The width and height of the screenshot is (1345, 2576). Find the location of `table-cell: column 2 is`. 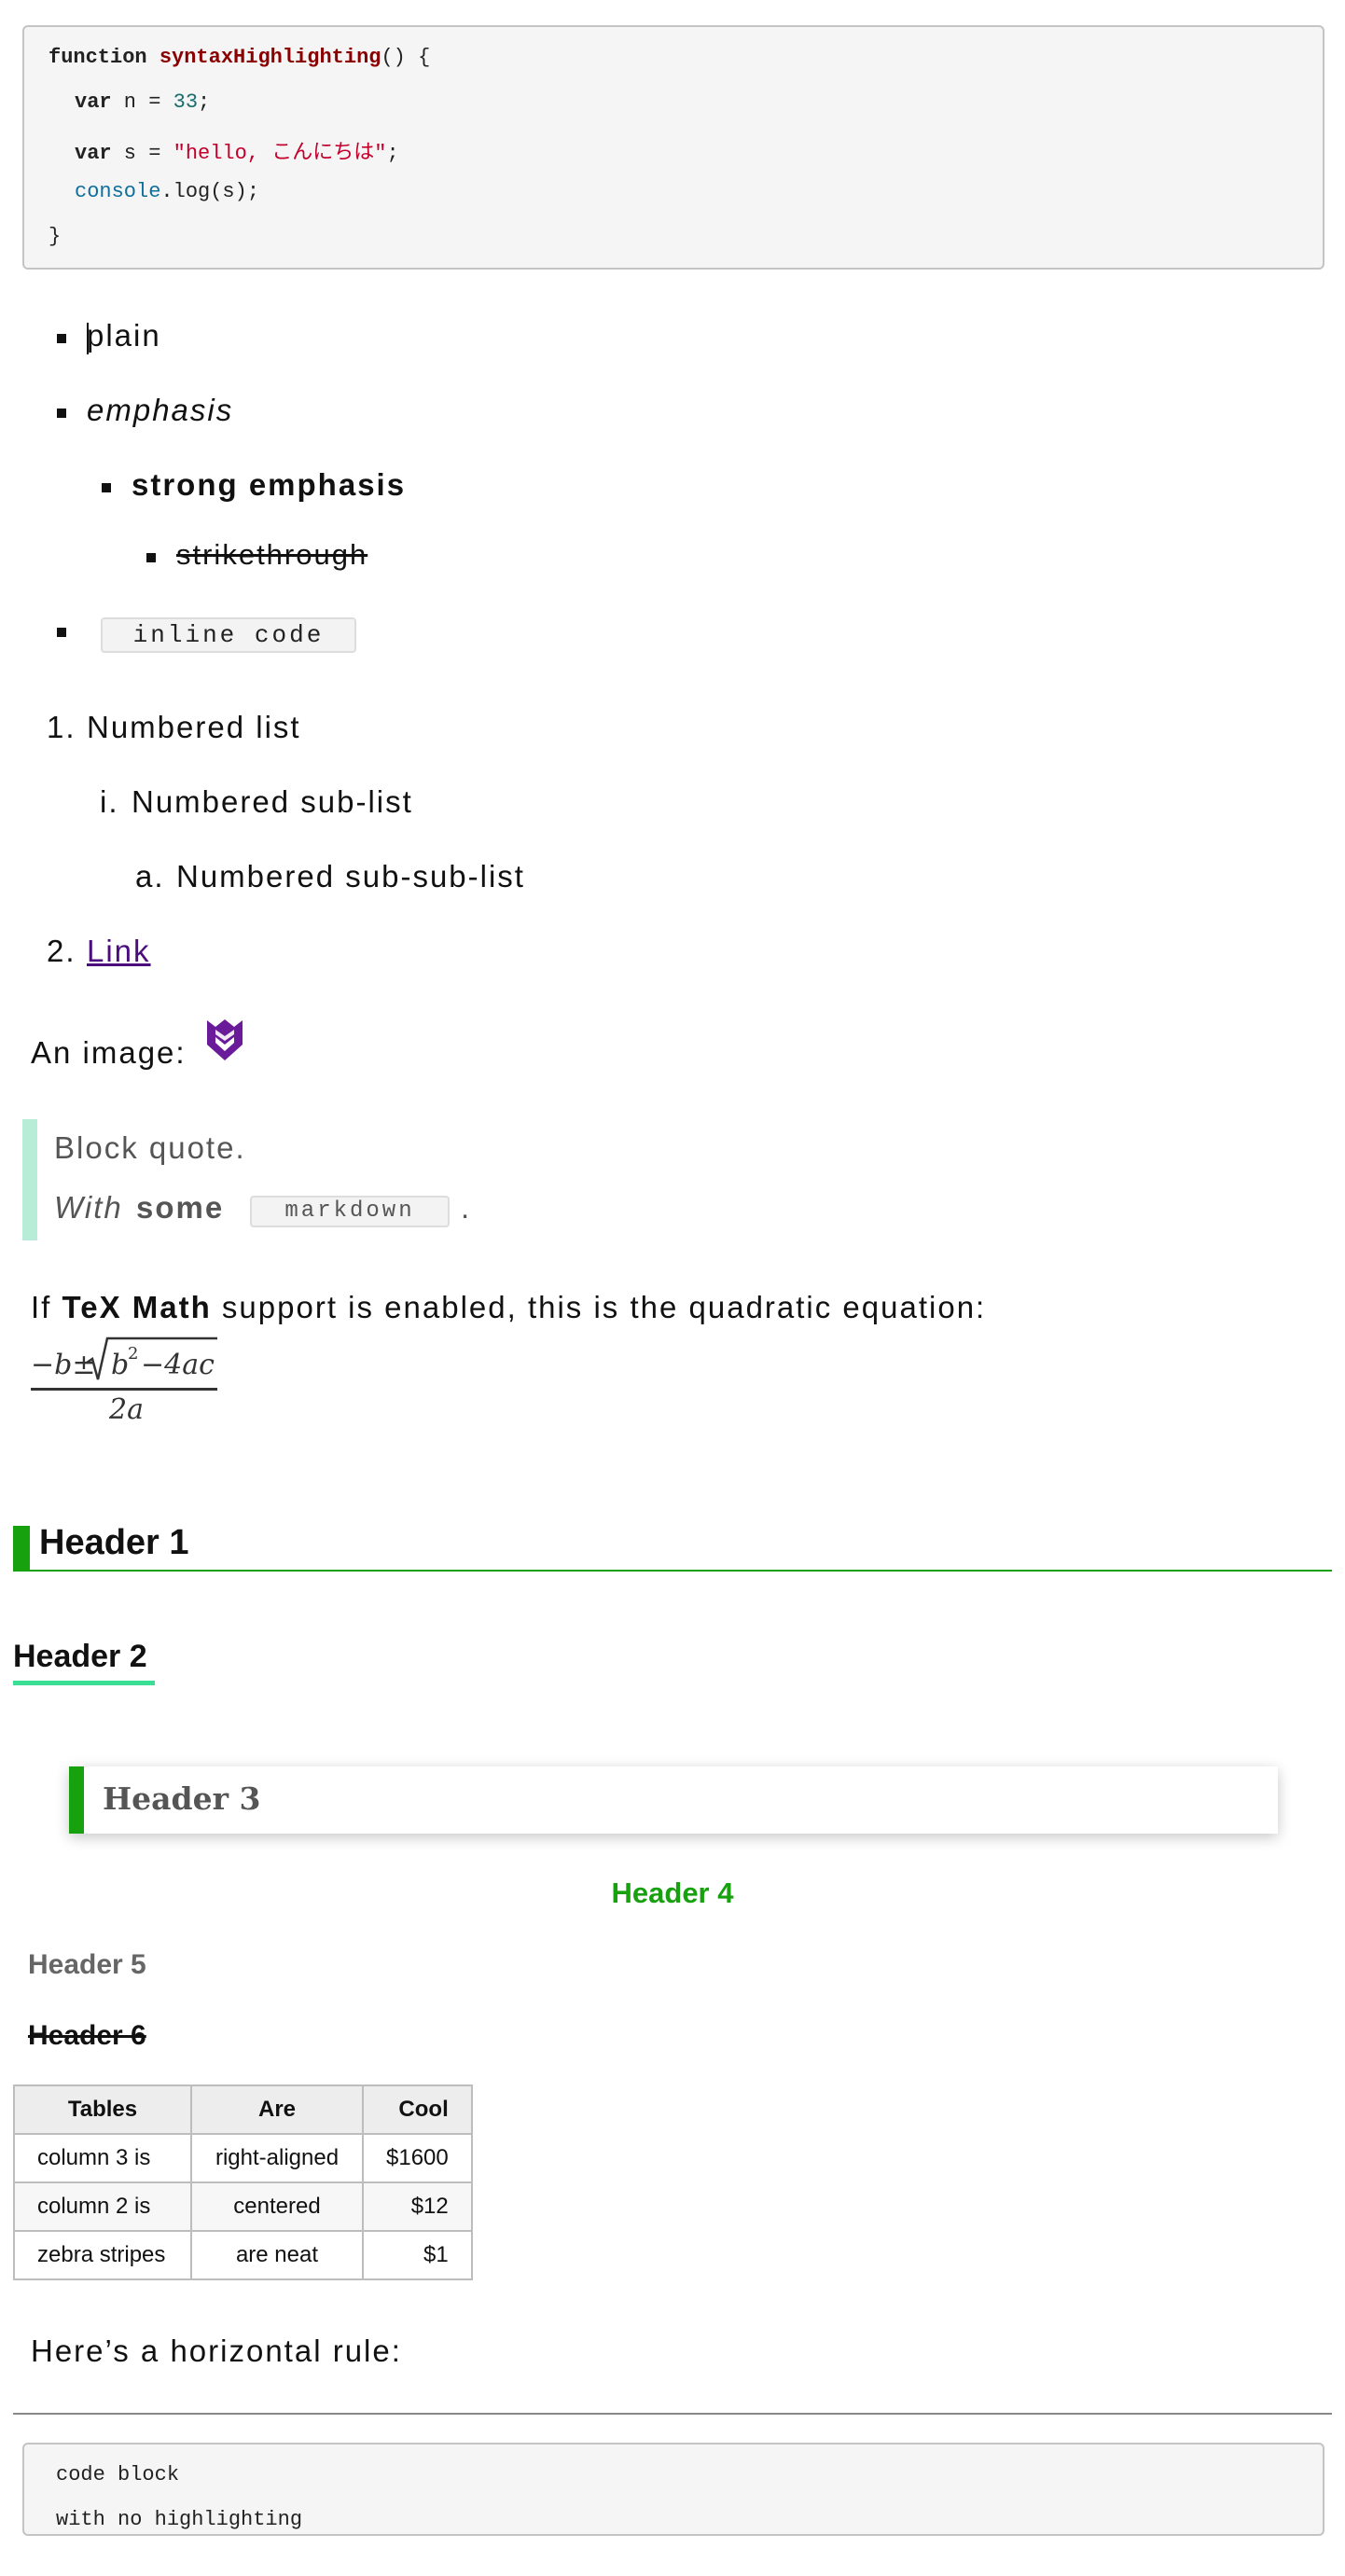

table-cell: column 2 is is located at coordinates (102, 2206).